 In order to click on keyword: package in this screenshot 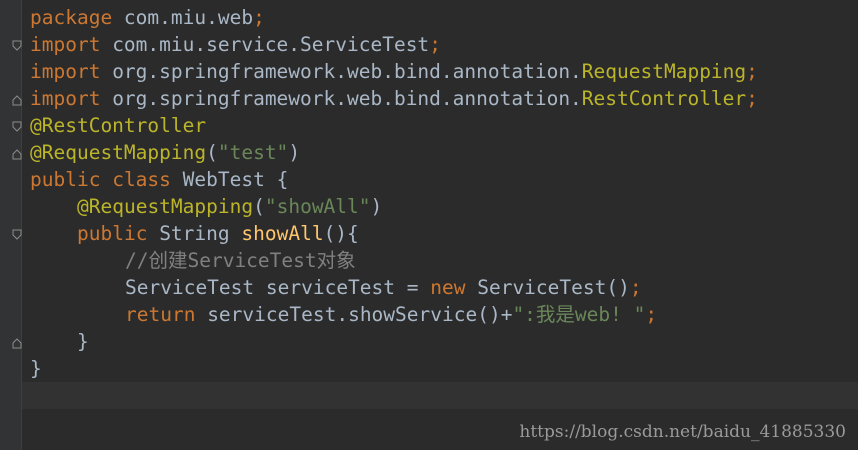, I will do `click(71, 17)`.